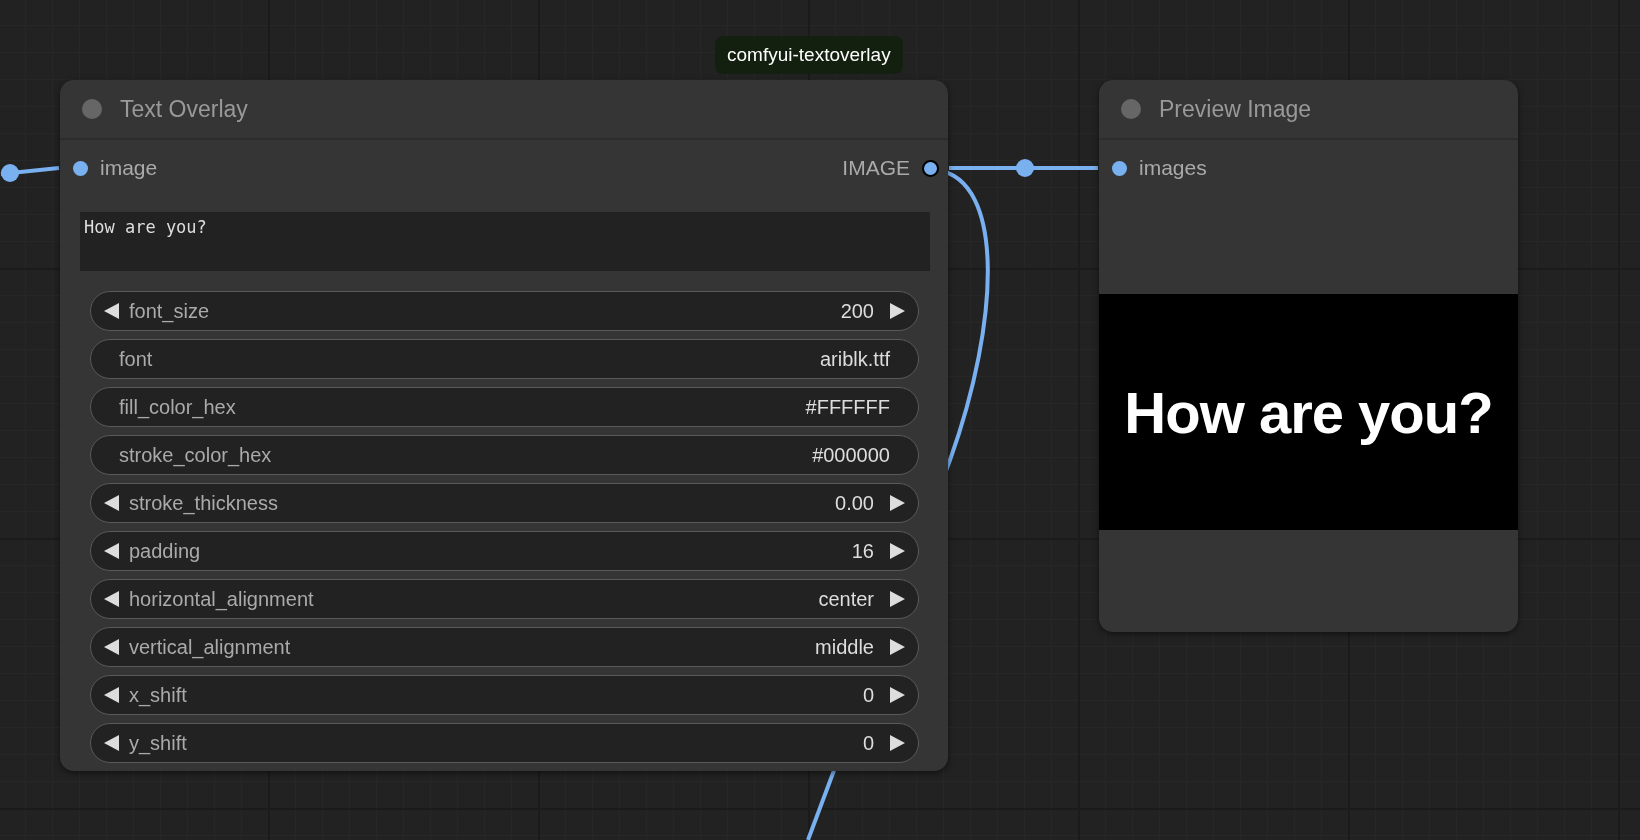 The height and width of the screenshot is (840, 1640). I want to click on image-text: How are you?, so click(1308, 412).